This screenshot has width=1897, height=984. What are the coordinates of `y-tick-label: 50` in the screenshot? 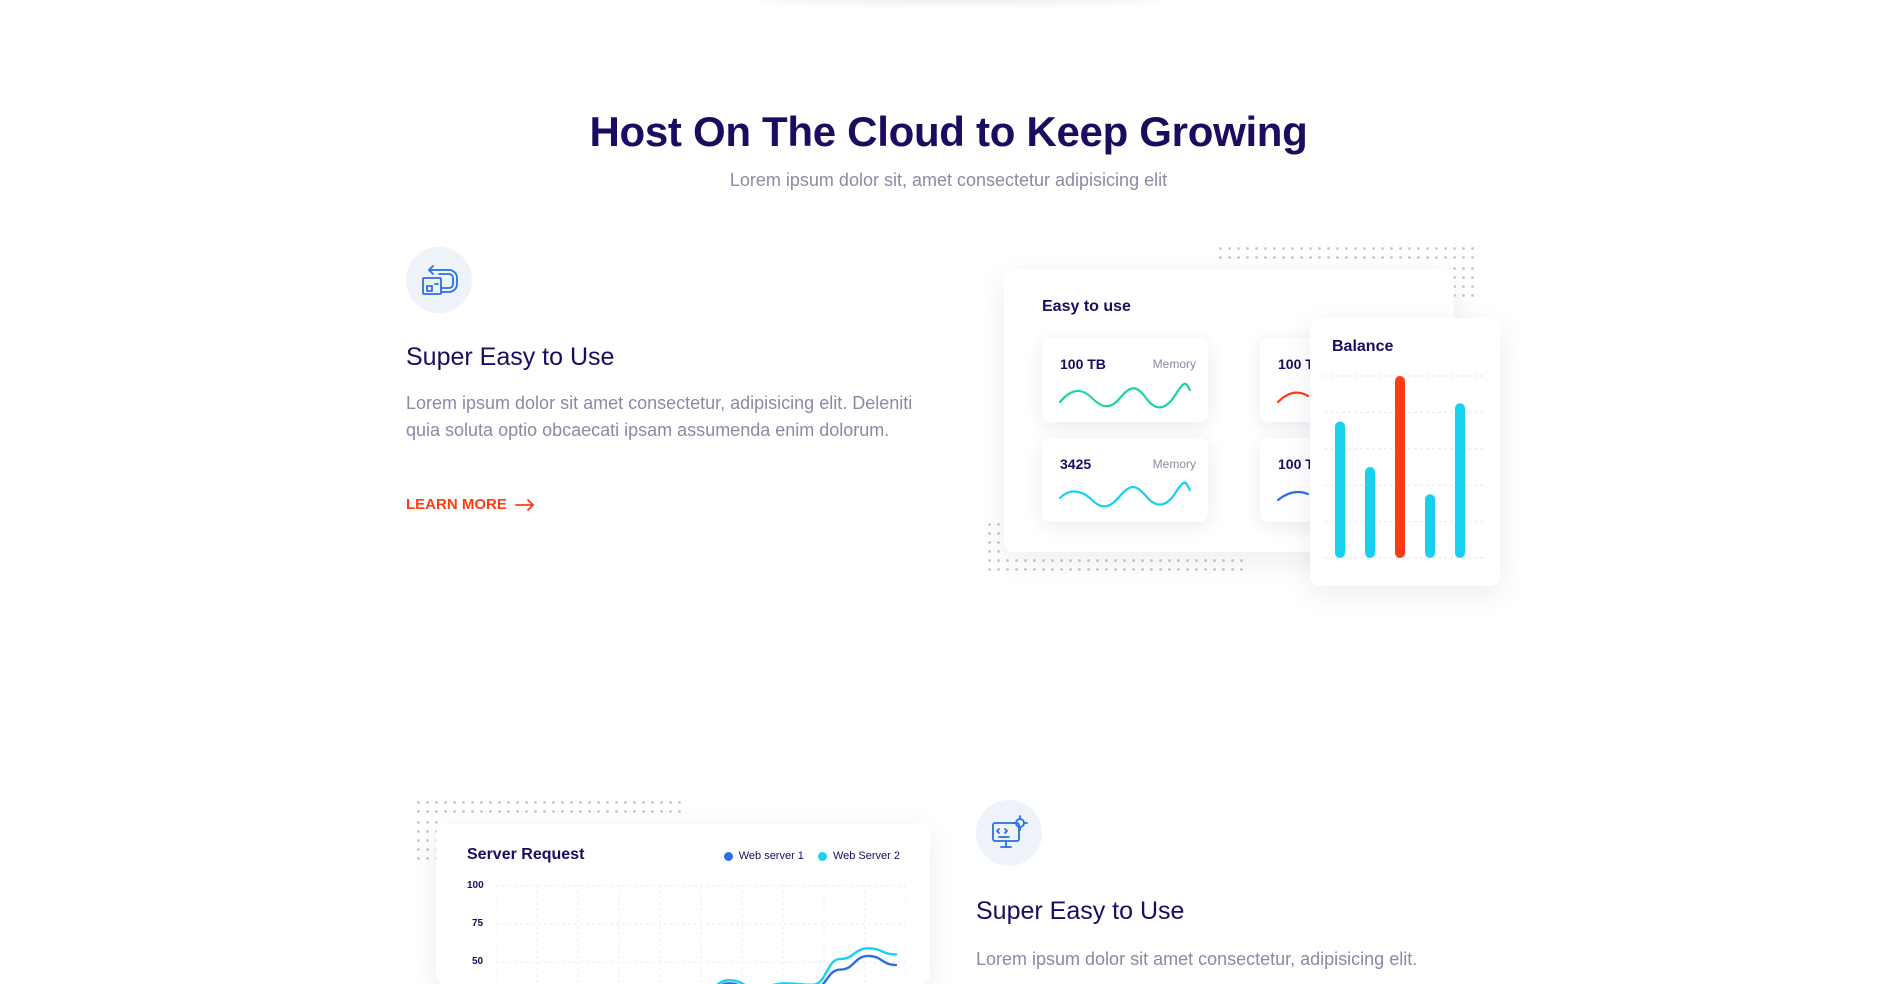 It's located at (478, 961).